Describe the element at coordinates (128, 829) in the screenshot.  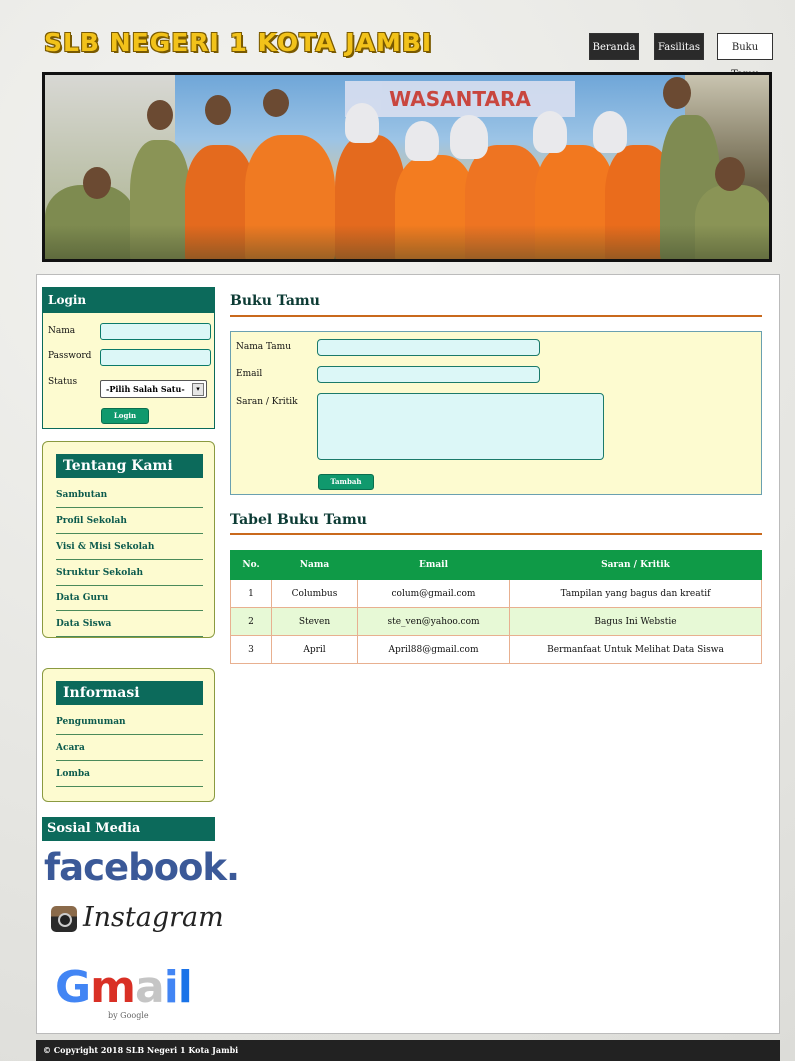
I see `sosial-media-title: Sosial Media` at that location.